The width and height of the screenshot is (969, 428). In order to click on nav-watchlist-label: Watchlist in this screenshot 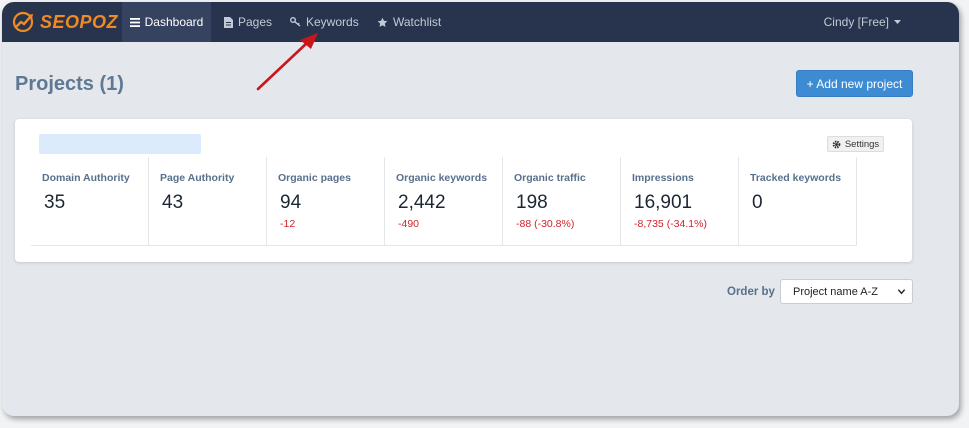, I will do `click(417, 22)`.